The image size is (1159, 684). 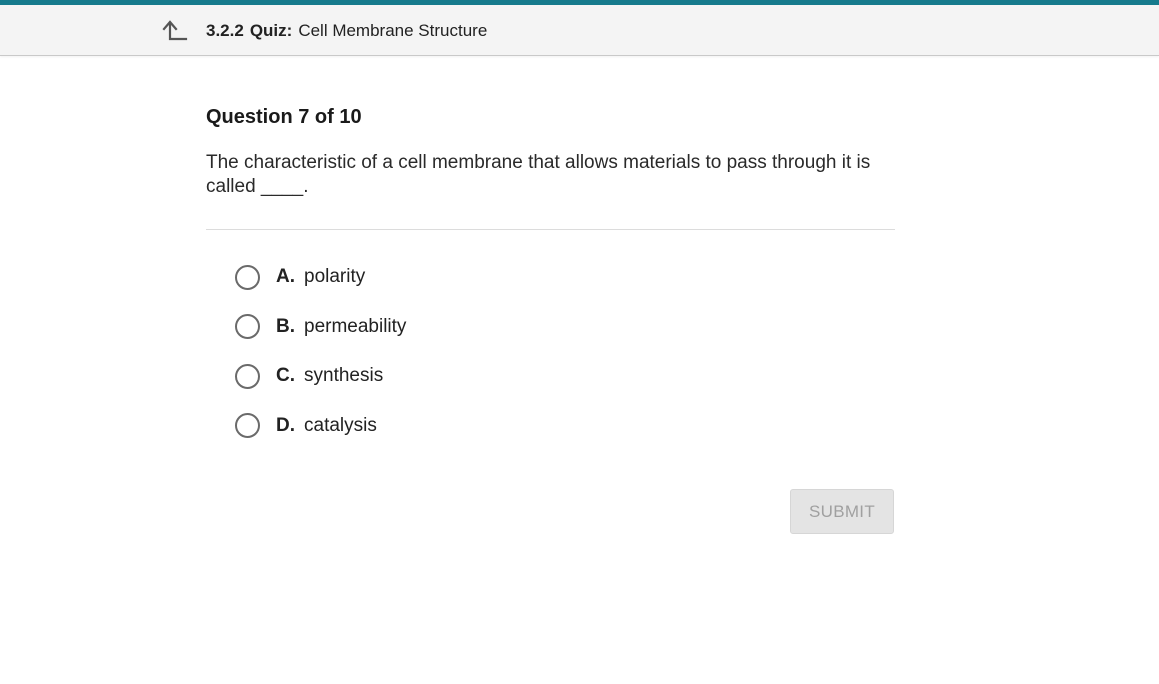 I want to click on header-title: 3.2.2 Quiz: Cell Membrane Structure, so click(x=346, y=31).